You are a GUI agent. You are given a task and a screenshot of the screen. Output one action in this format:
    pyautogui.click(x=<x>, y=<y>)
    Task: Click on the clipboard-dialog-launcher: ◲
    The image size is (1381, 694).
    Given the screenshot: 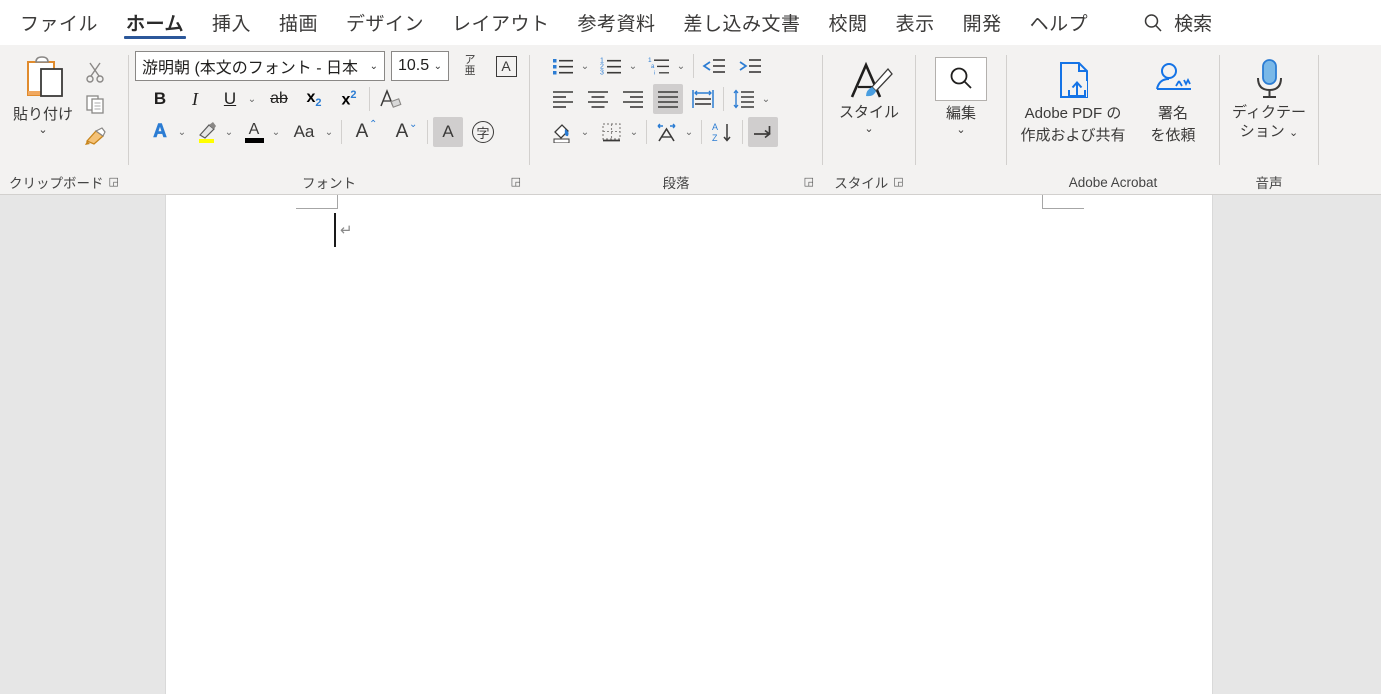 What is the action you would take?
    pyautogui.click(x=114, y=182)
    